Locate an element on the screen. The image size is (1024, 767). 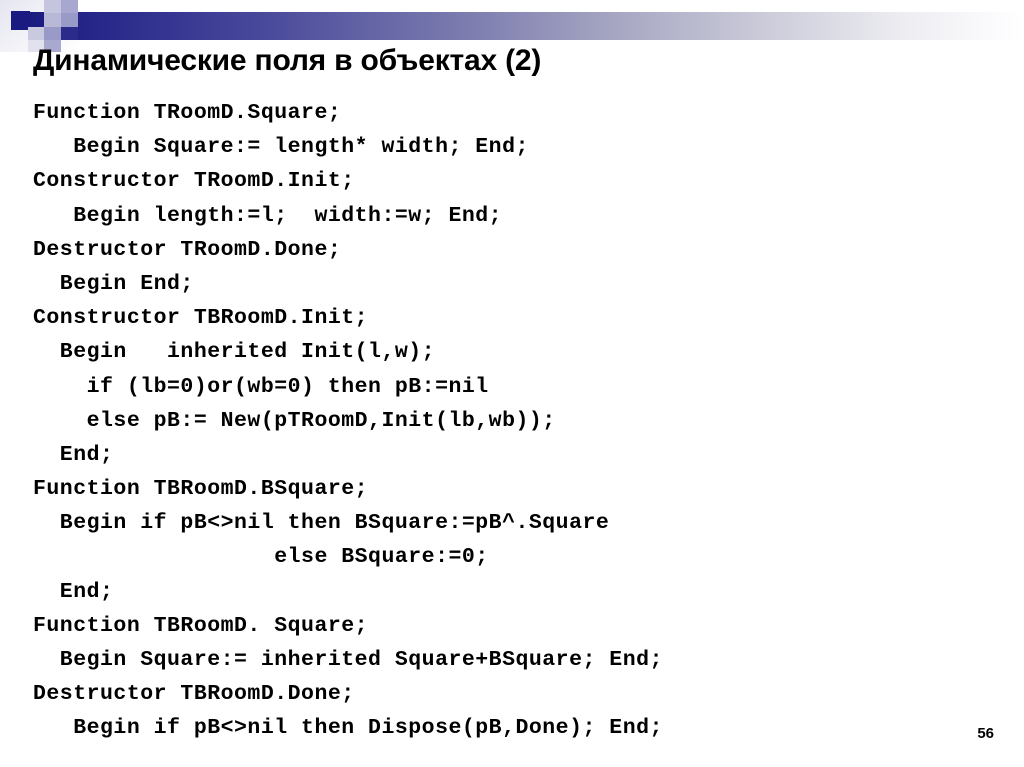
code-line: else BSquare:=0; is located at coordinates (261, 557).